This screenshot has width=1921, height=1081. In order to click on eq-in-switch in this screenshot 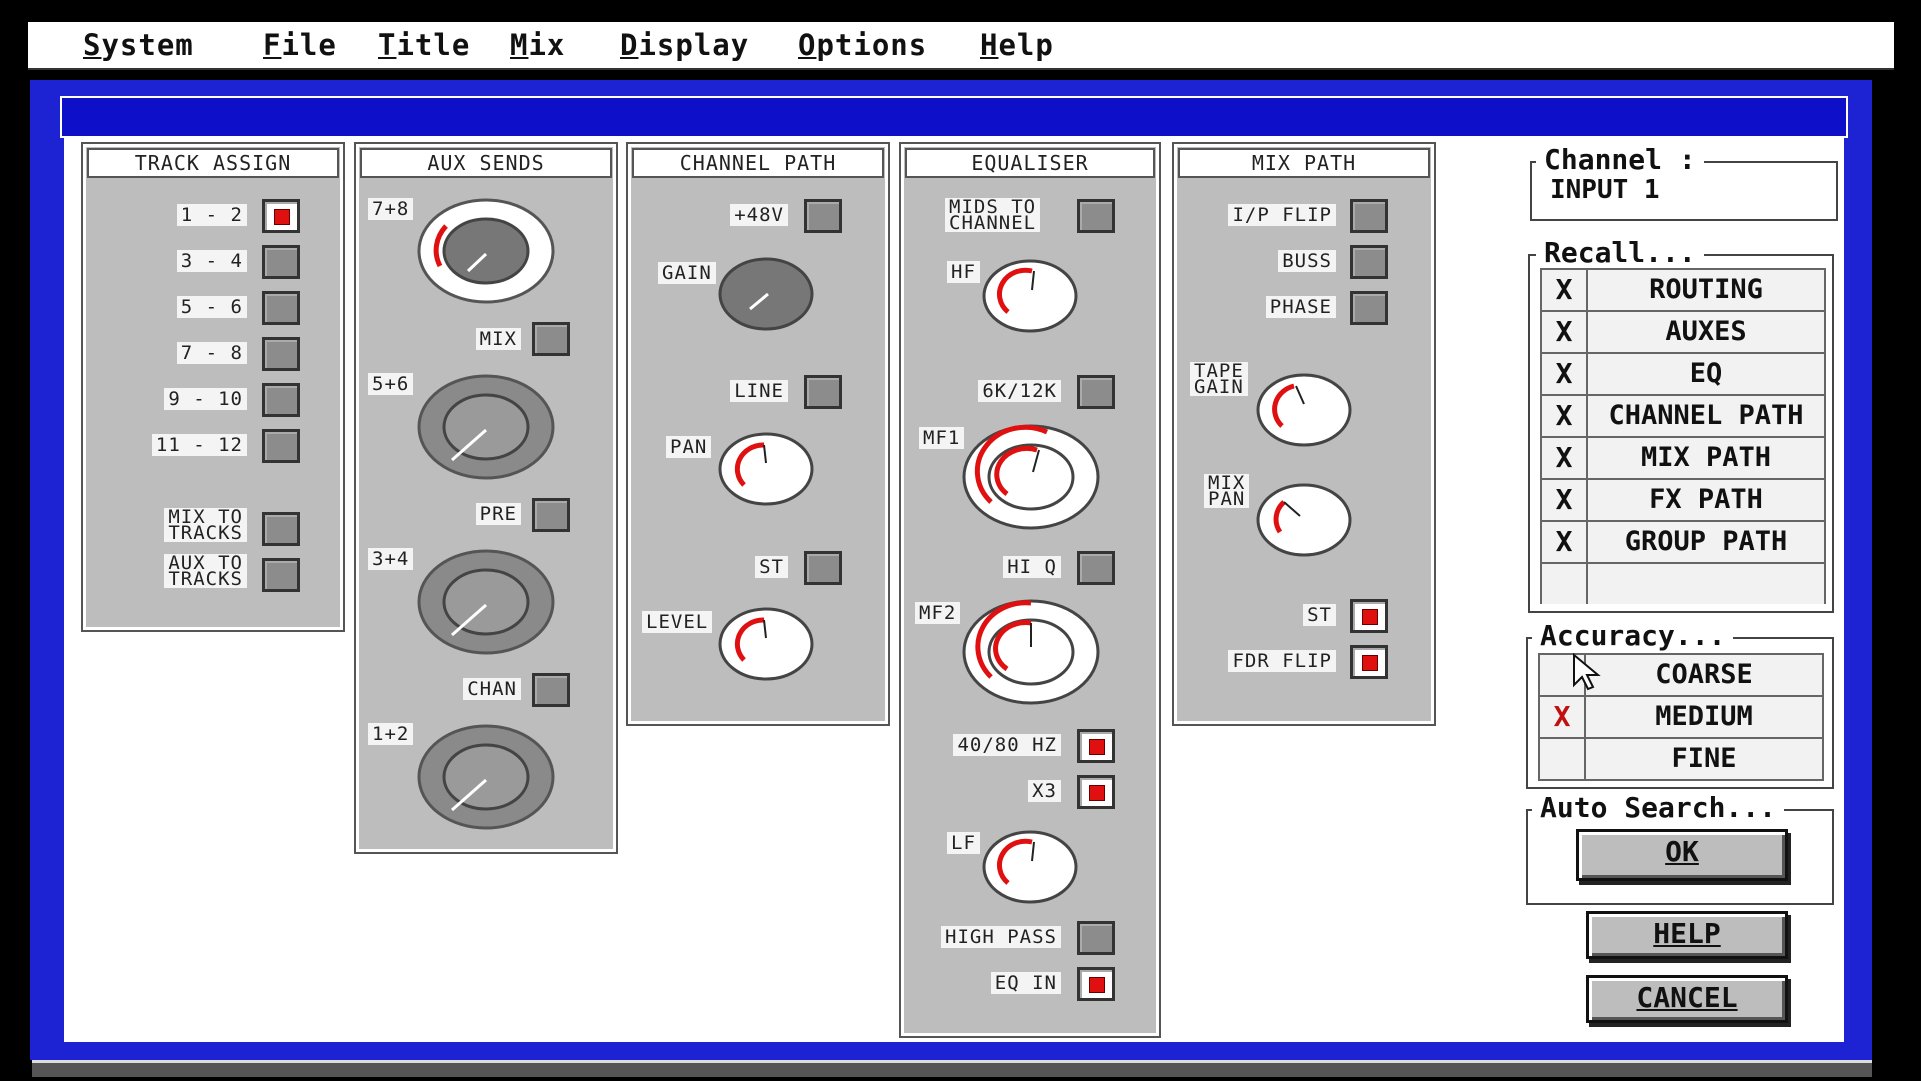, I will do `click(1096, 984)`.